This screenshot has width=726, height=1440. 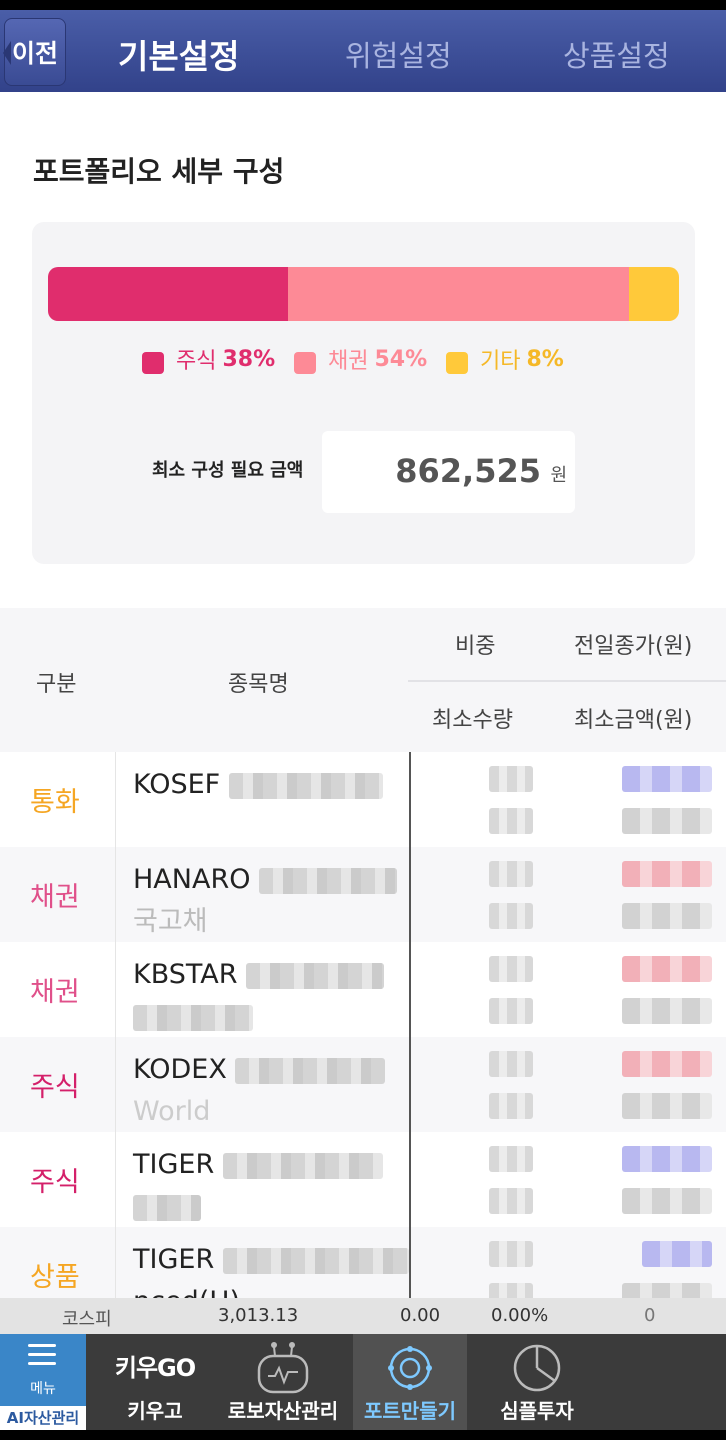 What do you see at coordinates (545, 359) in the screenshot?
I see `legend-other-value: 8%` at bounding box center [545, 359].